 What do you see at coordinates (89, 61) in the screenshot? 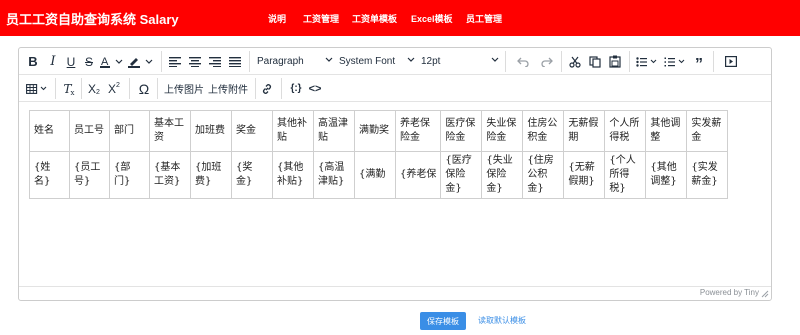
I see `strikethrough-icon: S` at bounding box center [89, 61].